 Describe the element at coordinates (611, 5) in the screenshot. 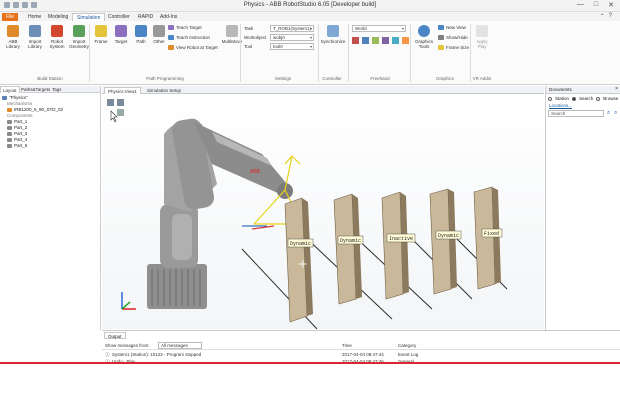

I see `close-button: ✕` at that location.